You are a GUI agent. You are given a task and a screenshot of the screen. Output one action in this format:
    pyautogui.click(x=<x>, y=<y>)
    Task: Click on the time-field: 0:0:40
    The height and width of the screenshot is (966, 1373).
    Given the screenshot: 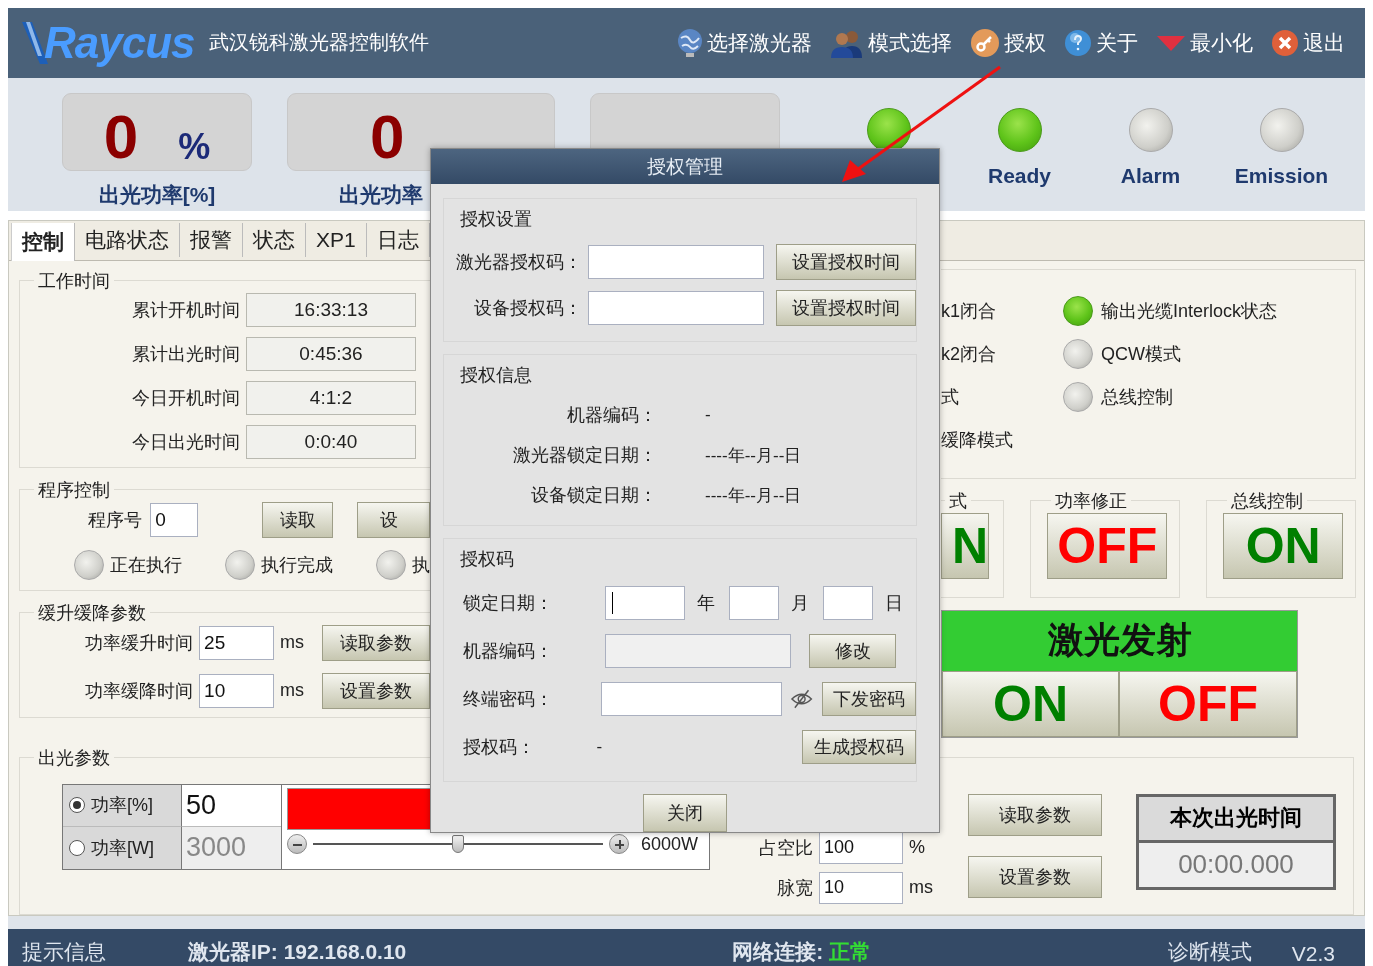 What is the action you would take?
    pyautogui.click(x=331, y=441)
    